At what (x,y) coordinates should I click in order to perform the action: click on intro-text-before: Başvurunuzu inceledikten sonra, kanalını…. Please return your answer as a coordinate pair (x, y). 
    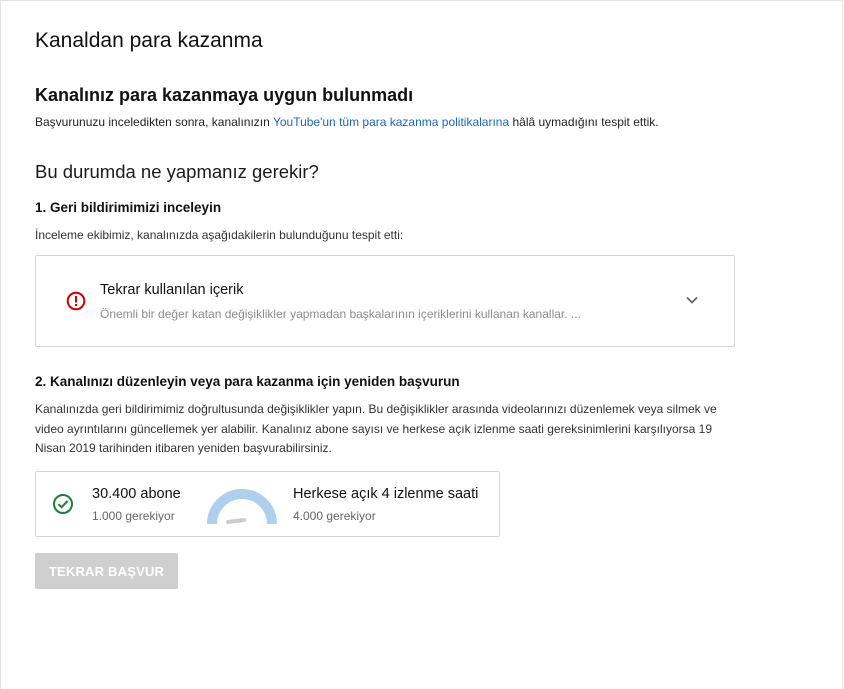
    Looking at the image, I should click on (154, 122).